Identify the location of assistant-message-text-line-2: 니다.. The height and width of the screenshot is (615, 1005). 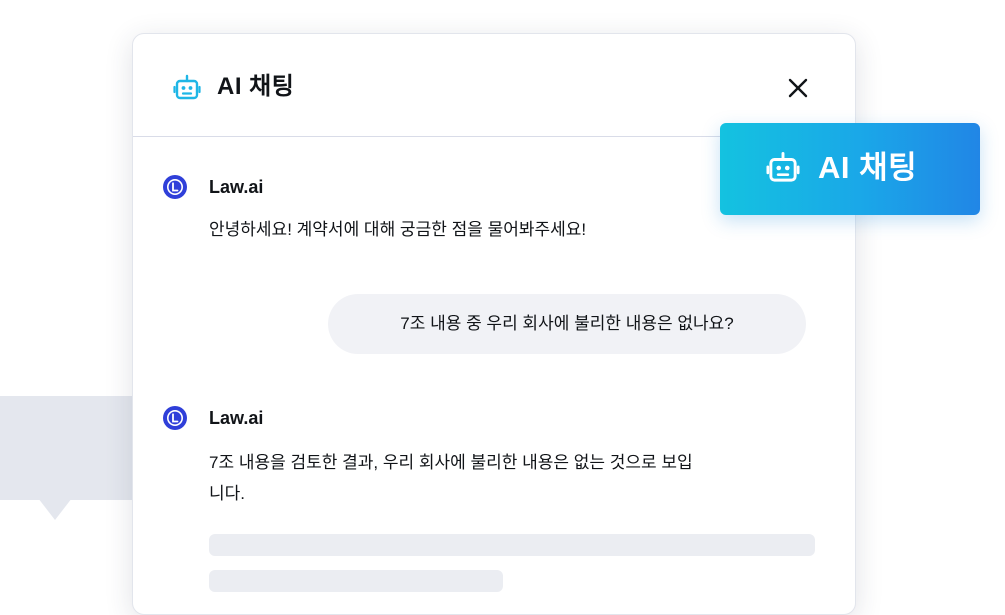
(227, 493).